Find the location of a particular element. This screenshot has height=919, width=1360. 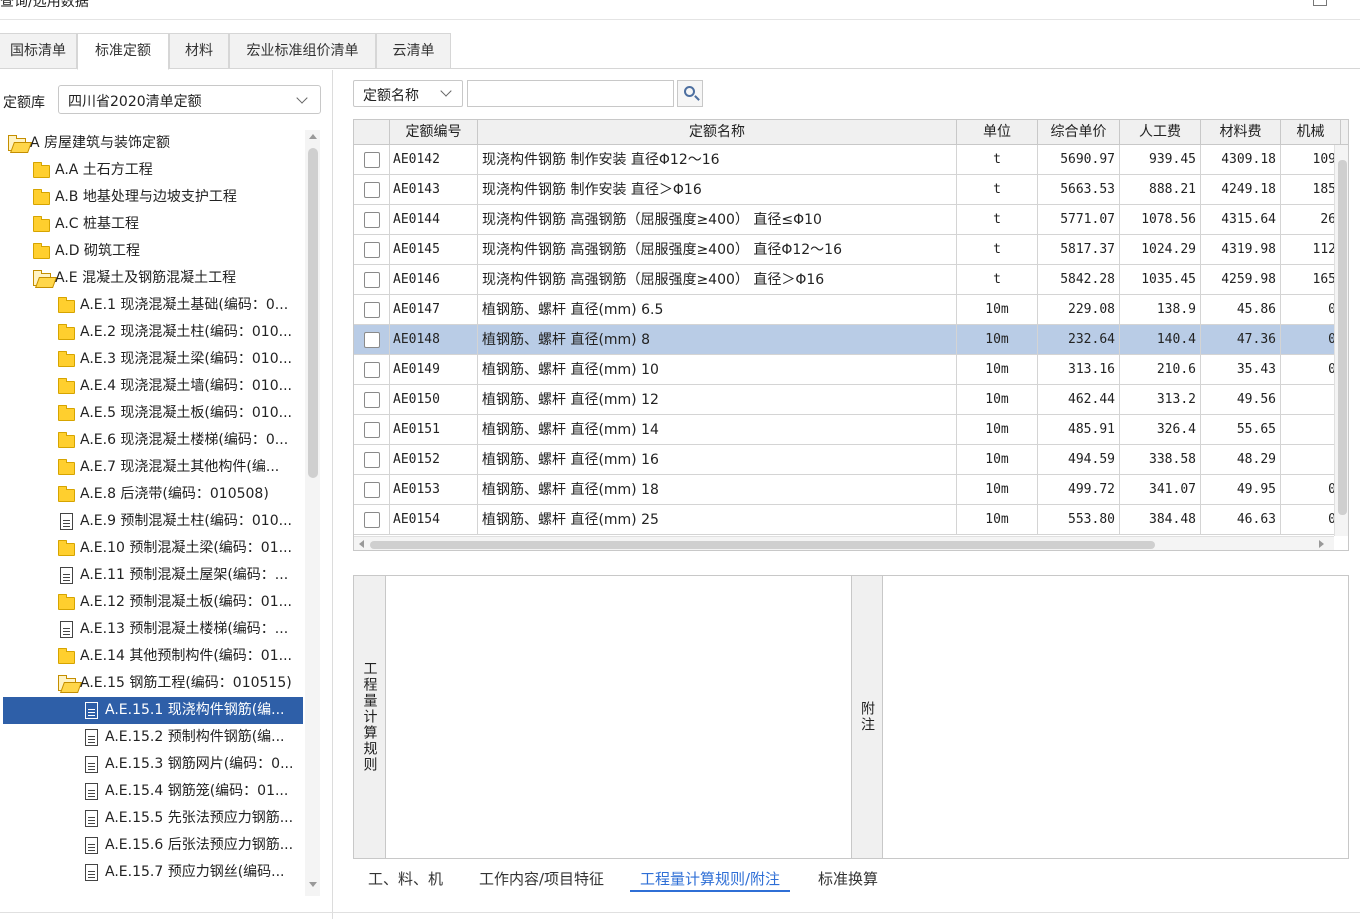

cell-labor: 326.4 is located at coordinates (1160, 430).